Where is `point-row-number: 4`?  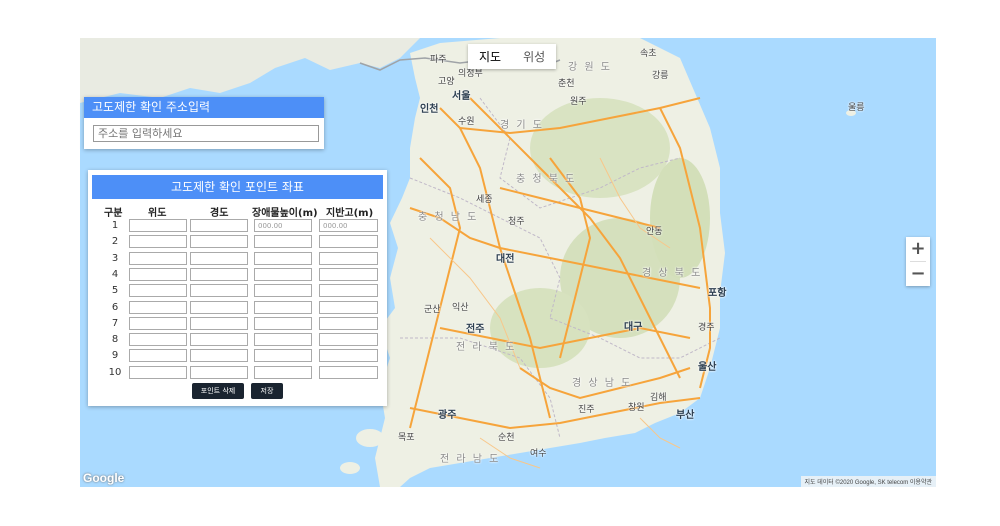
point-row-number: 4 is located at coordinates (115, 274).